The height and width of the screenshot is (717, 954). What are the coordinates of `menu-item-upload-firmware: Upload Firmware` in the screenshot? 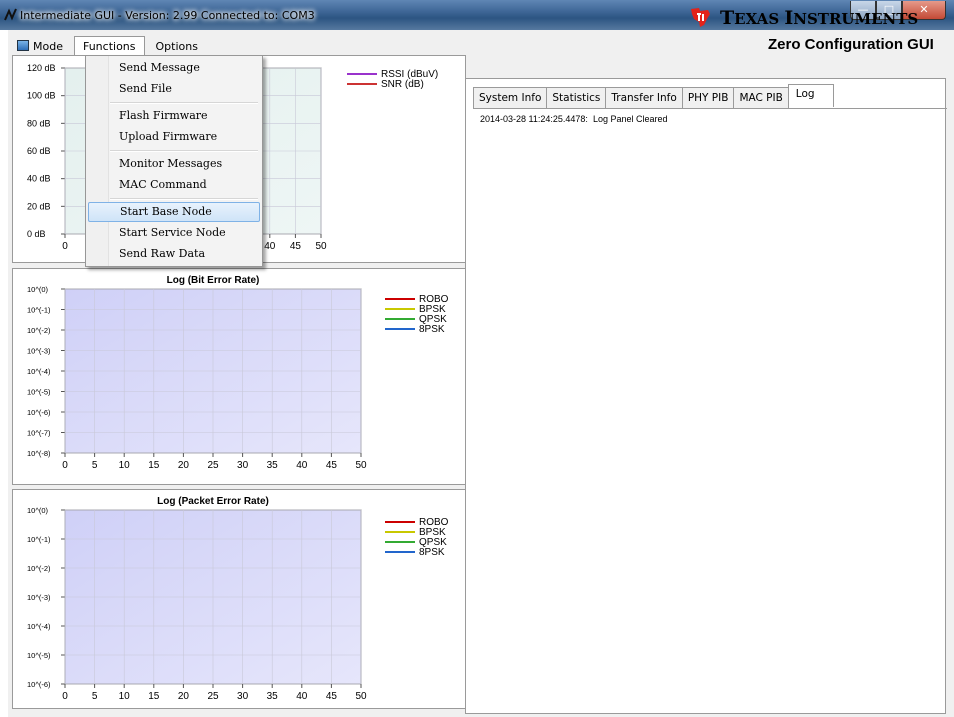 It's located at (174, 137).